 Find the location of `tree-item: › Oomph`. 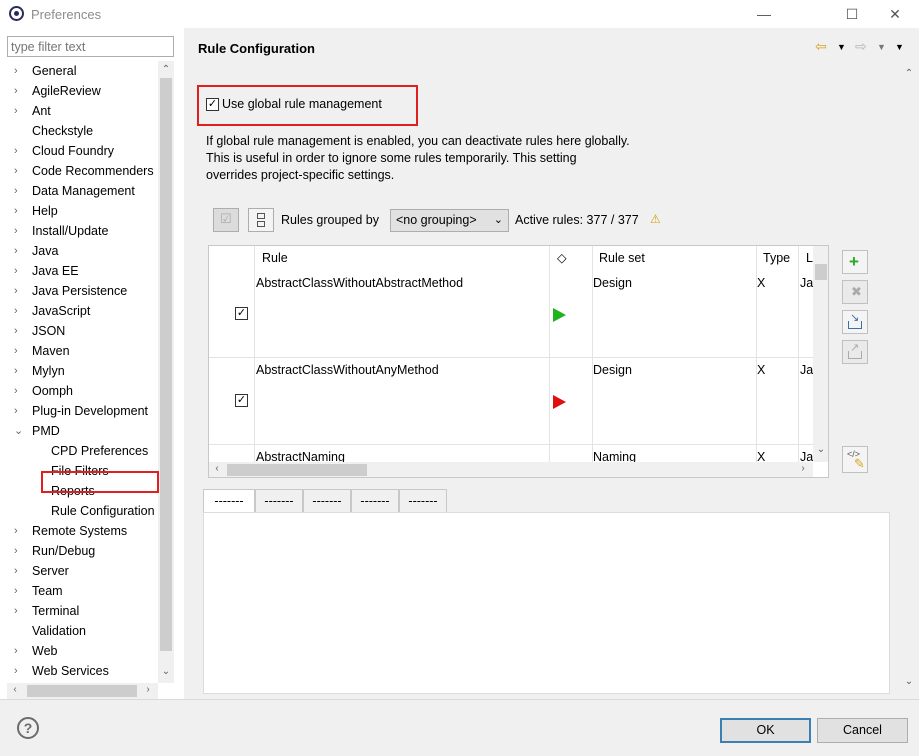

tree-item: › Oomph is located at coordinates (79, 391).